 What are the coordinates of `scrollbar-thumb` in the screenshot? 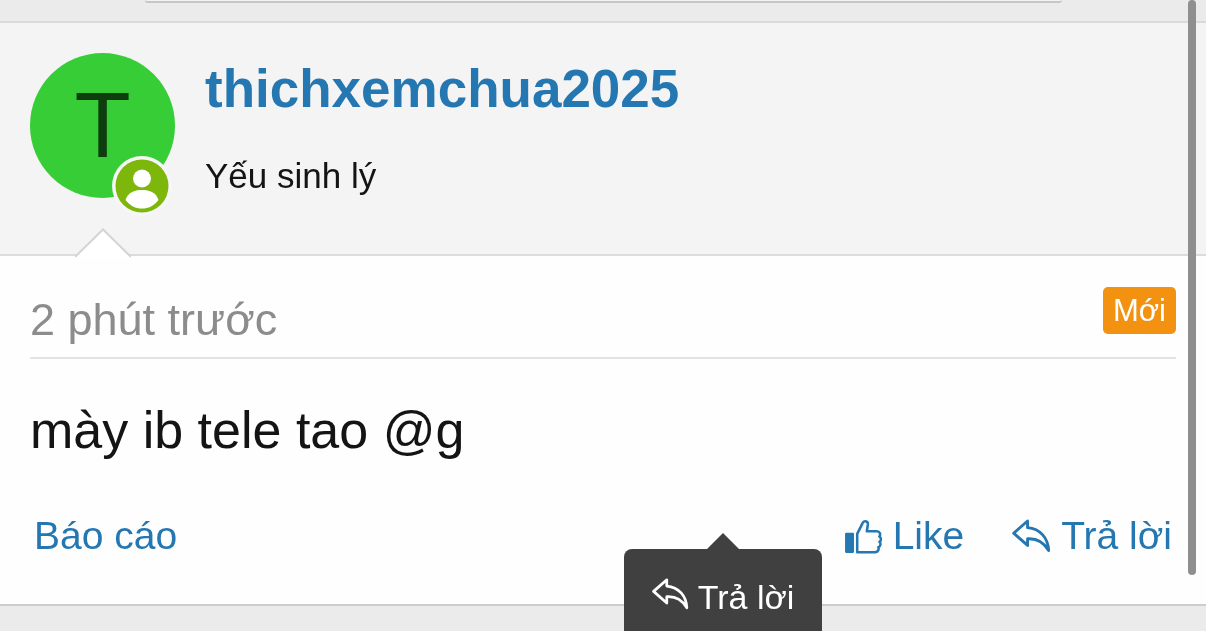 It's located at (1192, 287).